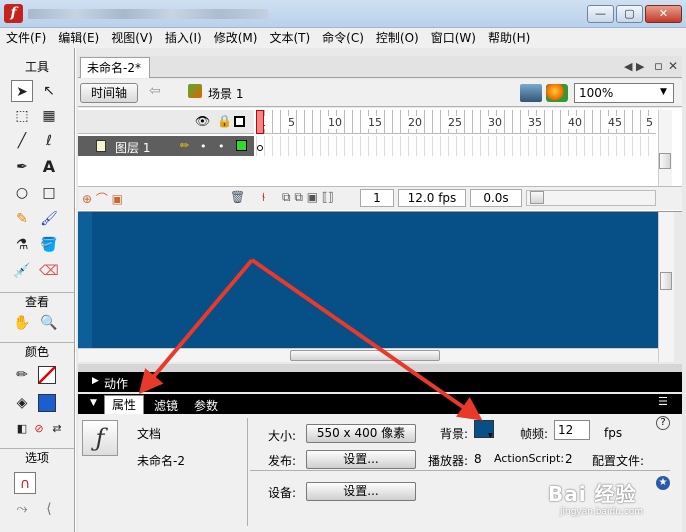 The image size is (686, 532). Describe the element at coordinates (663, 423) in the screenshot. I see `help-icon: ?` at that location.